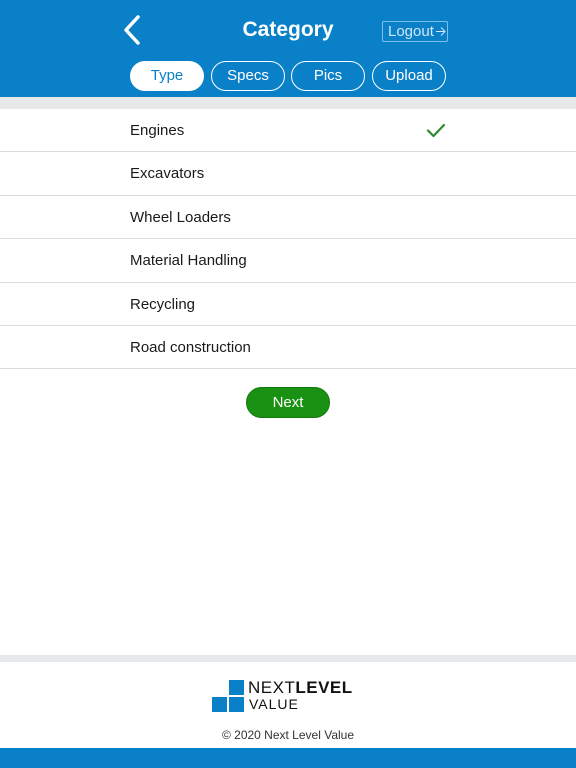 The width and height of the screenshot is (576, 768). What do you see at coordinates (180, 217) in the screenshot?
I see `list-item-label: Wheel Loaders` at bounding box center [180, 217].